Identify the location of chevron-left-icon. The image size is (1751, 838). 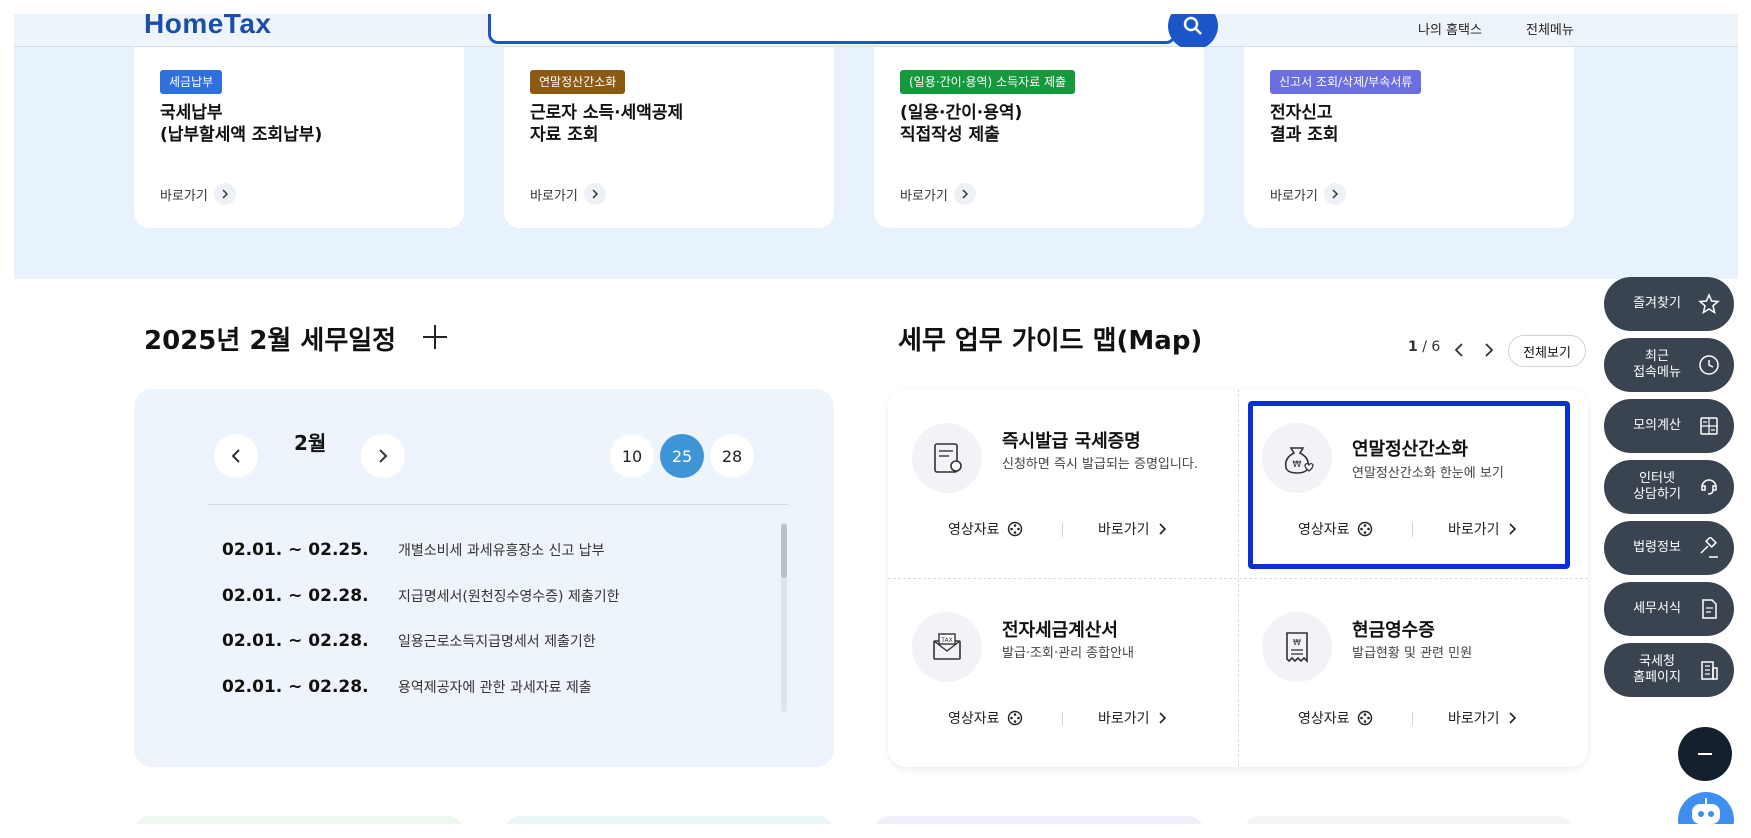
(1459, 352).